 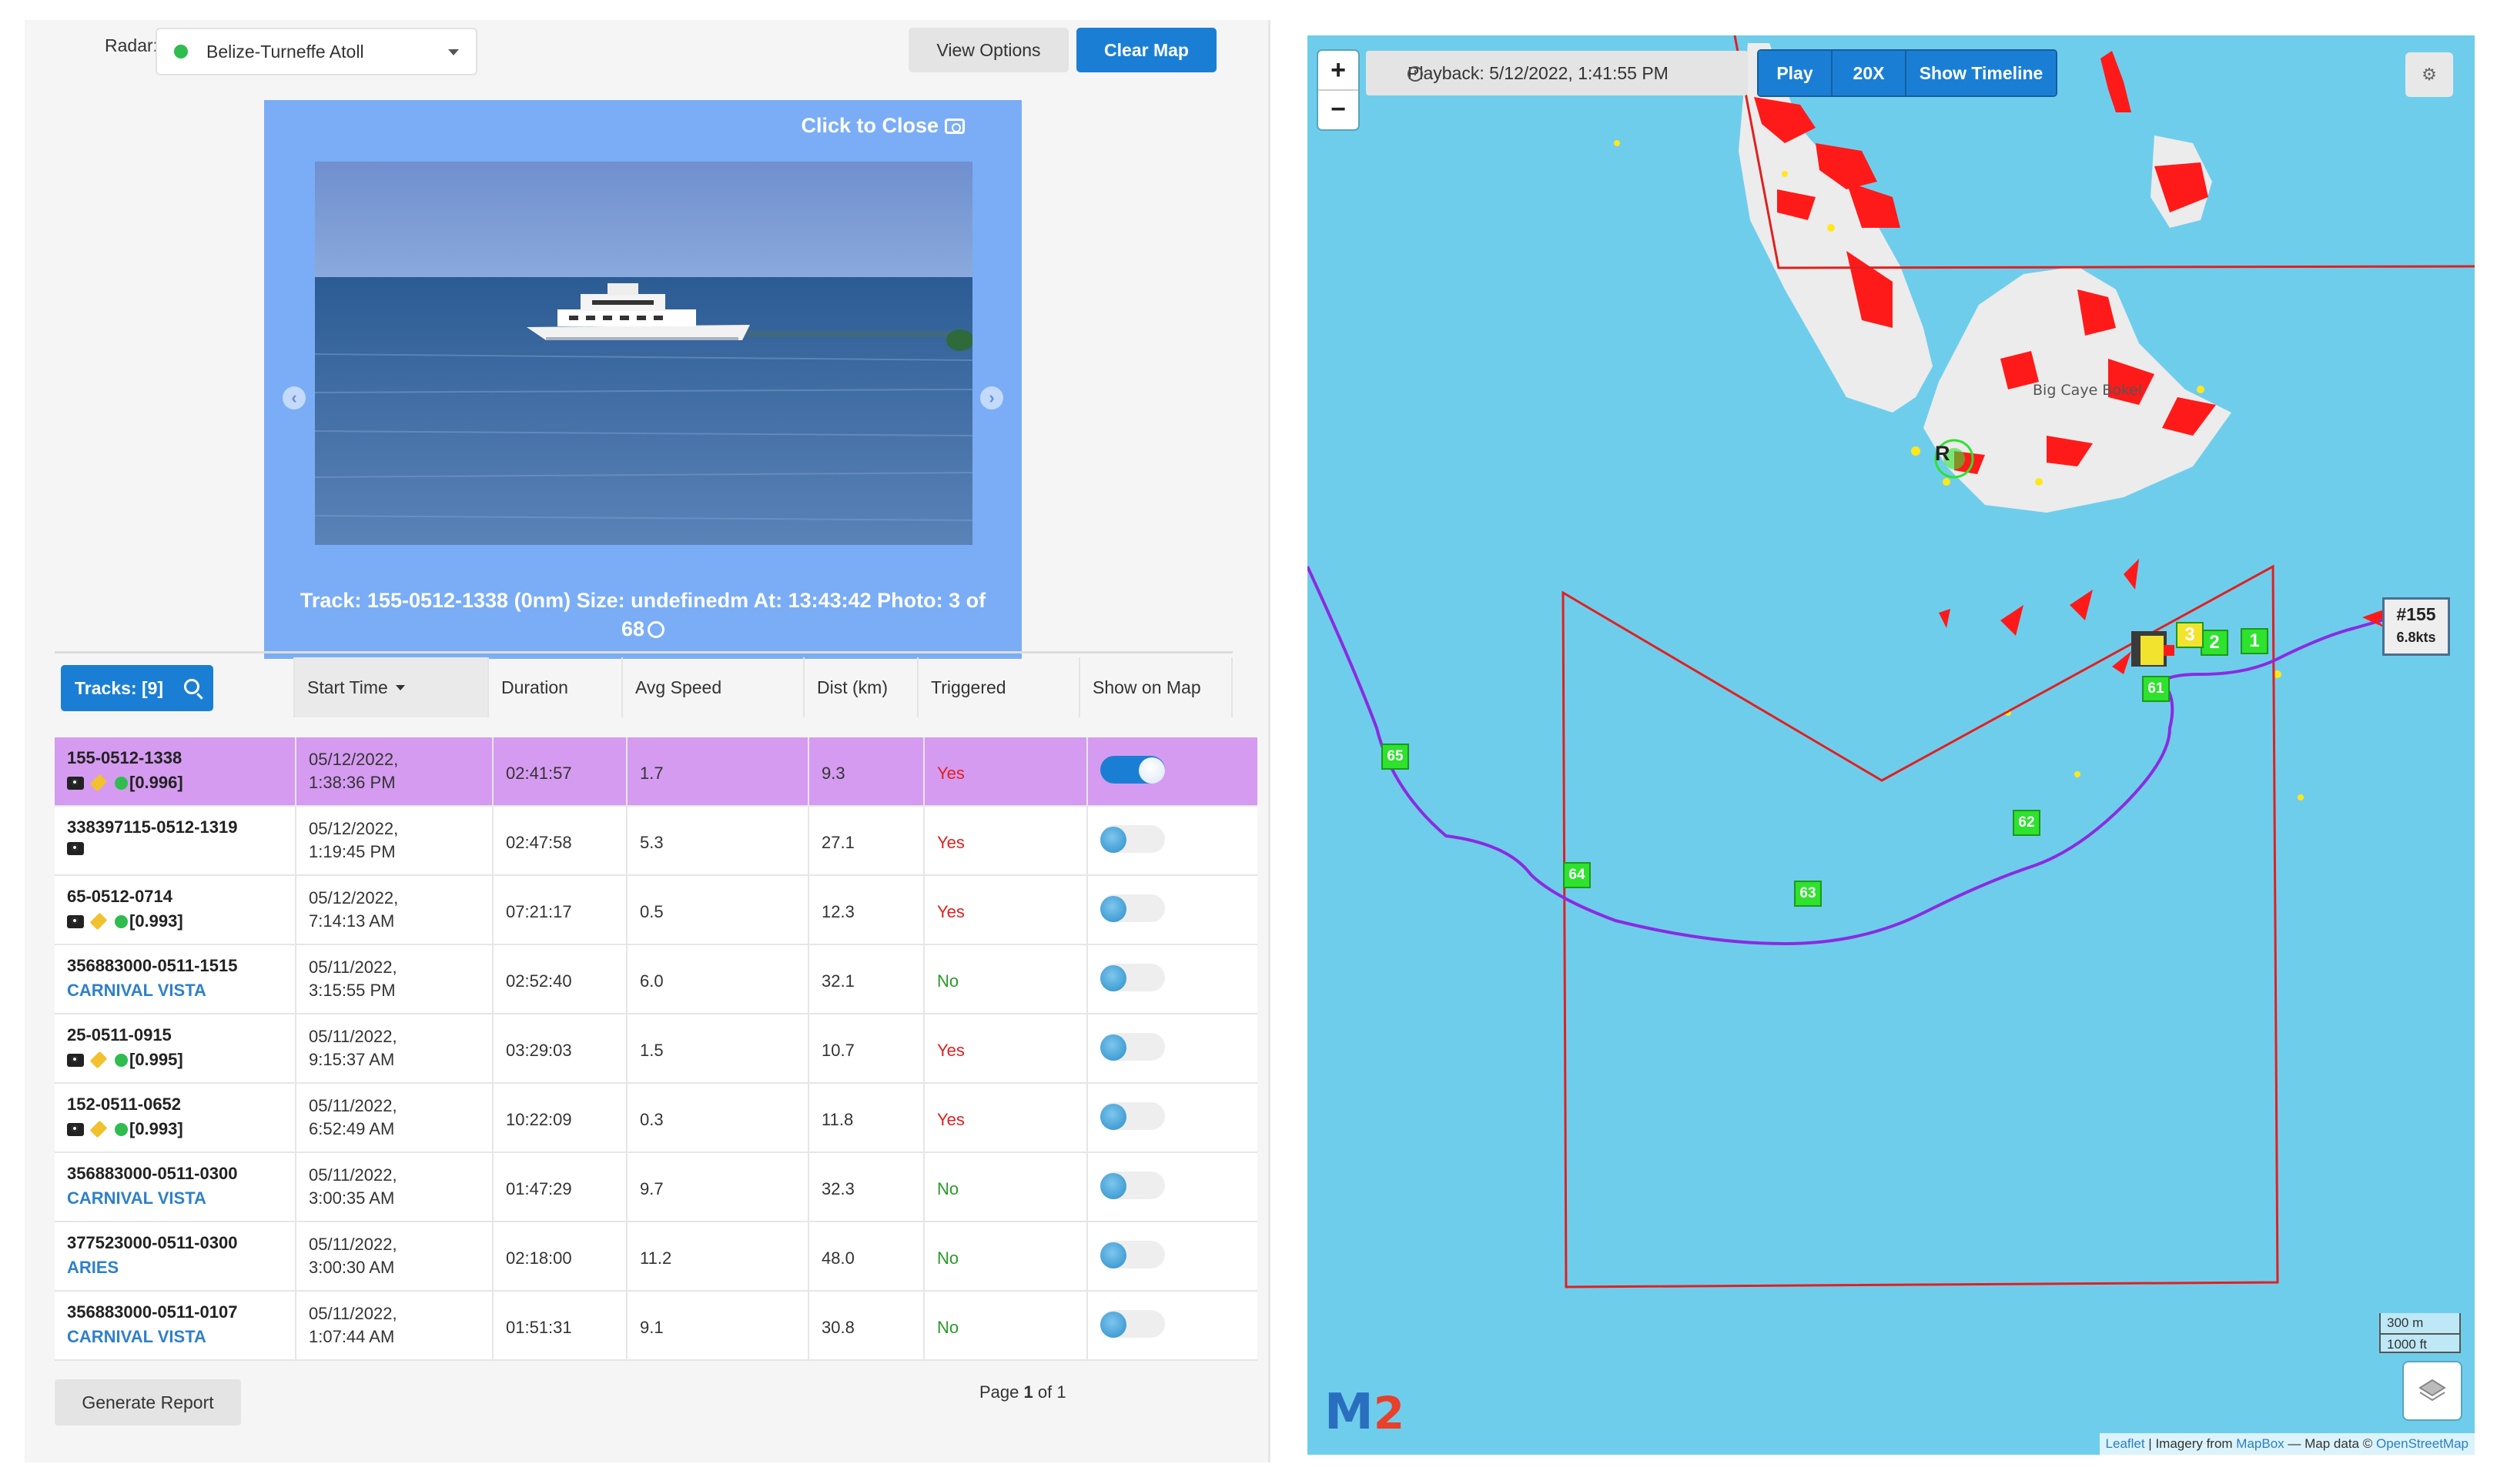 I want to click on start-clock: 1:19:45 PM, so click(x=352, y=851).